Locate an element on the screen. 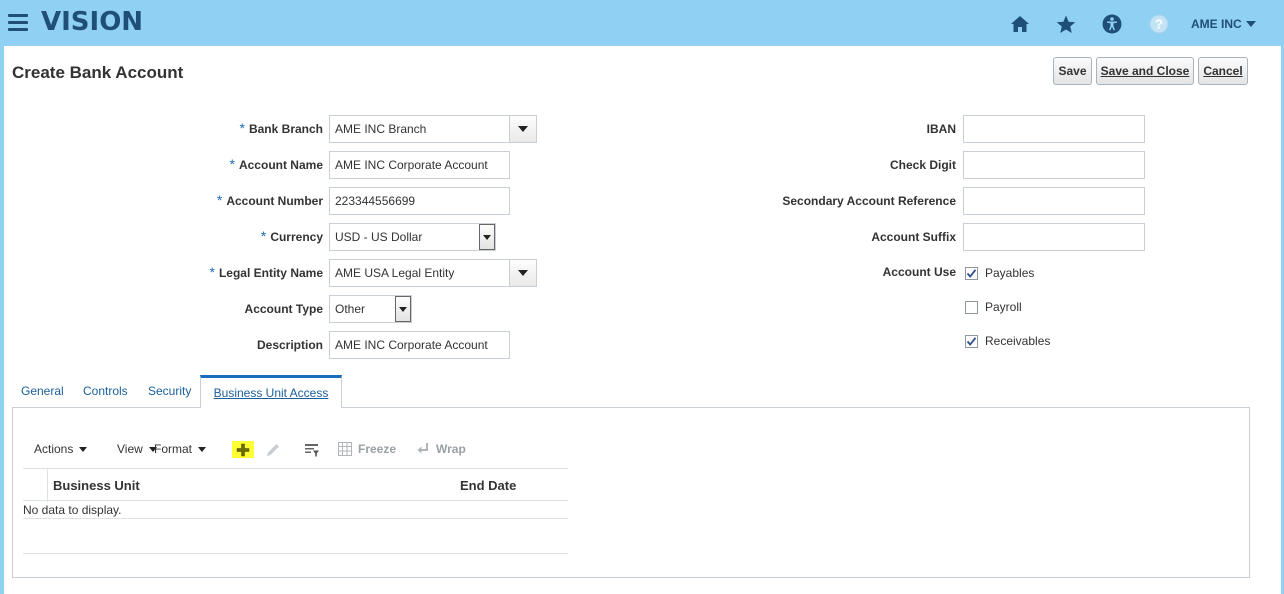 This screenshot has height=594, width=1284. plus-icon is located at coordinates (243, 449).